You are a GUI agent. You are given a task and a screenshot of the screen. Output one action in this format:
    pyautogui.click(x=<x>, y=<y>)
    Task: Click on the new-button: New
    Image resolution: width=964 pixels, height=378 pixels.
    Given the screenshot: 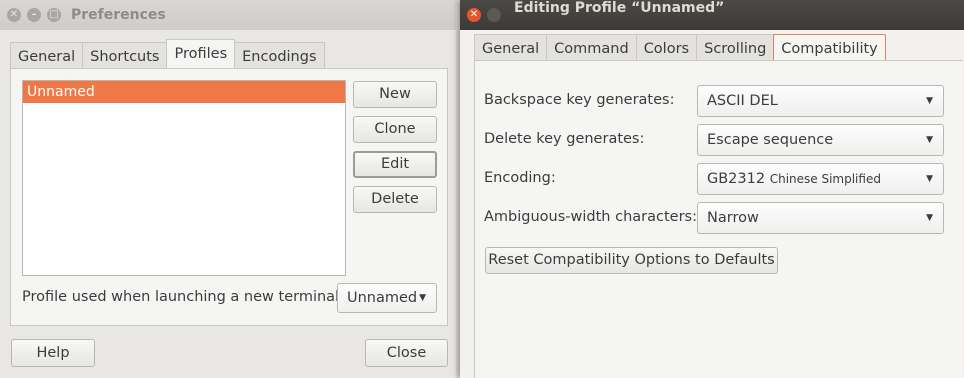 What is the action you would take?
    pyautogui.click(x=395, y=94)
    